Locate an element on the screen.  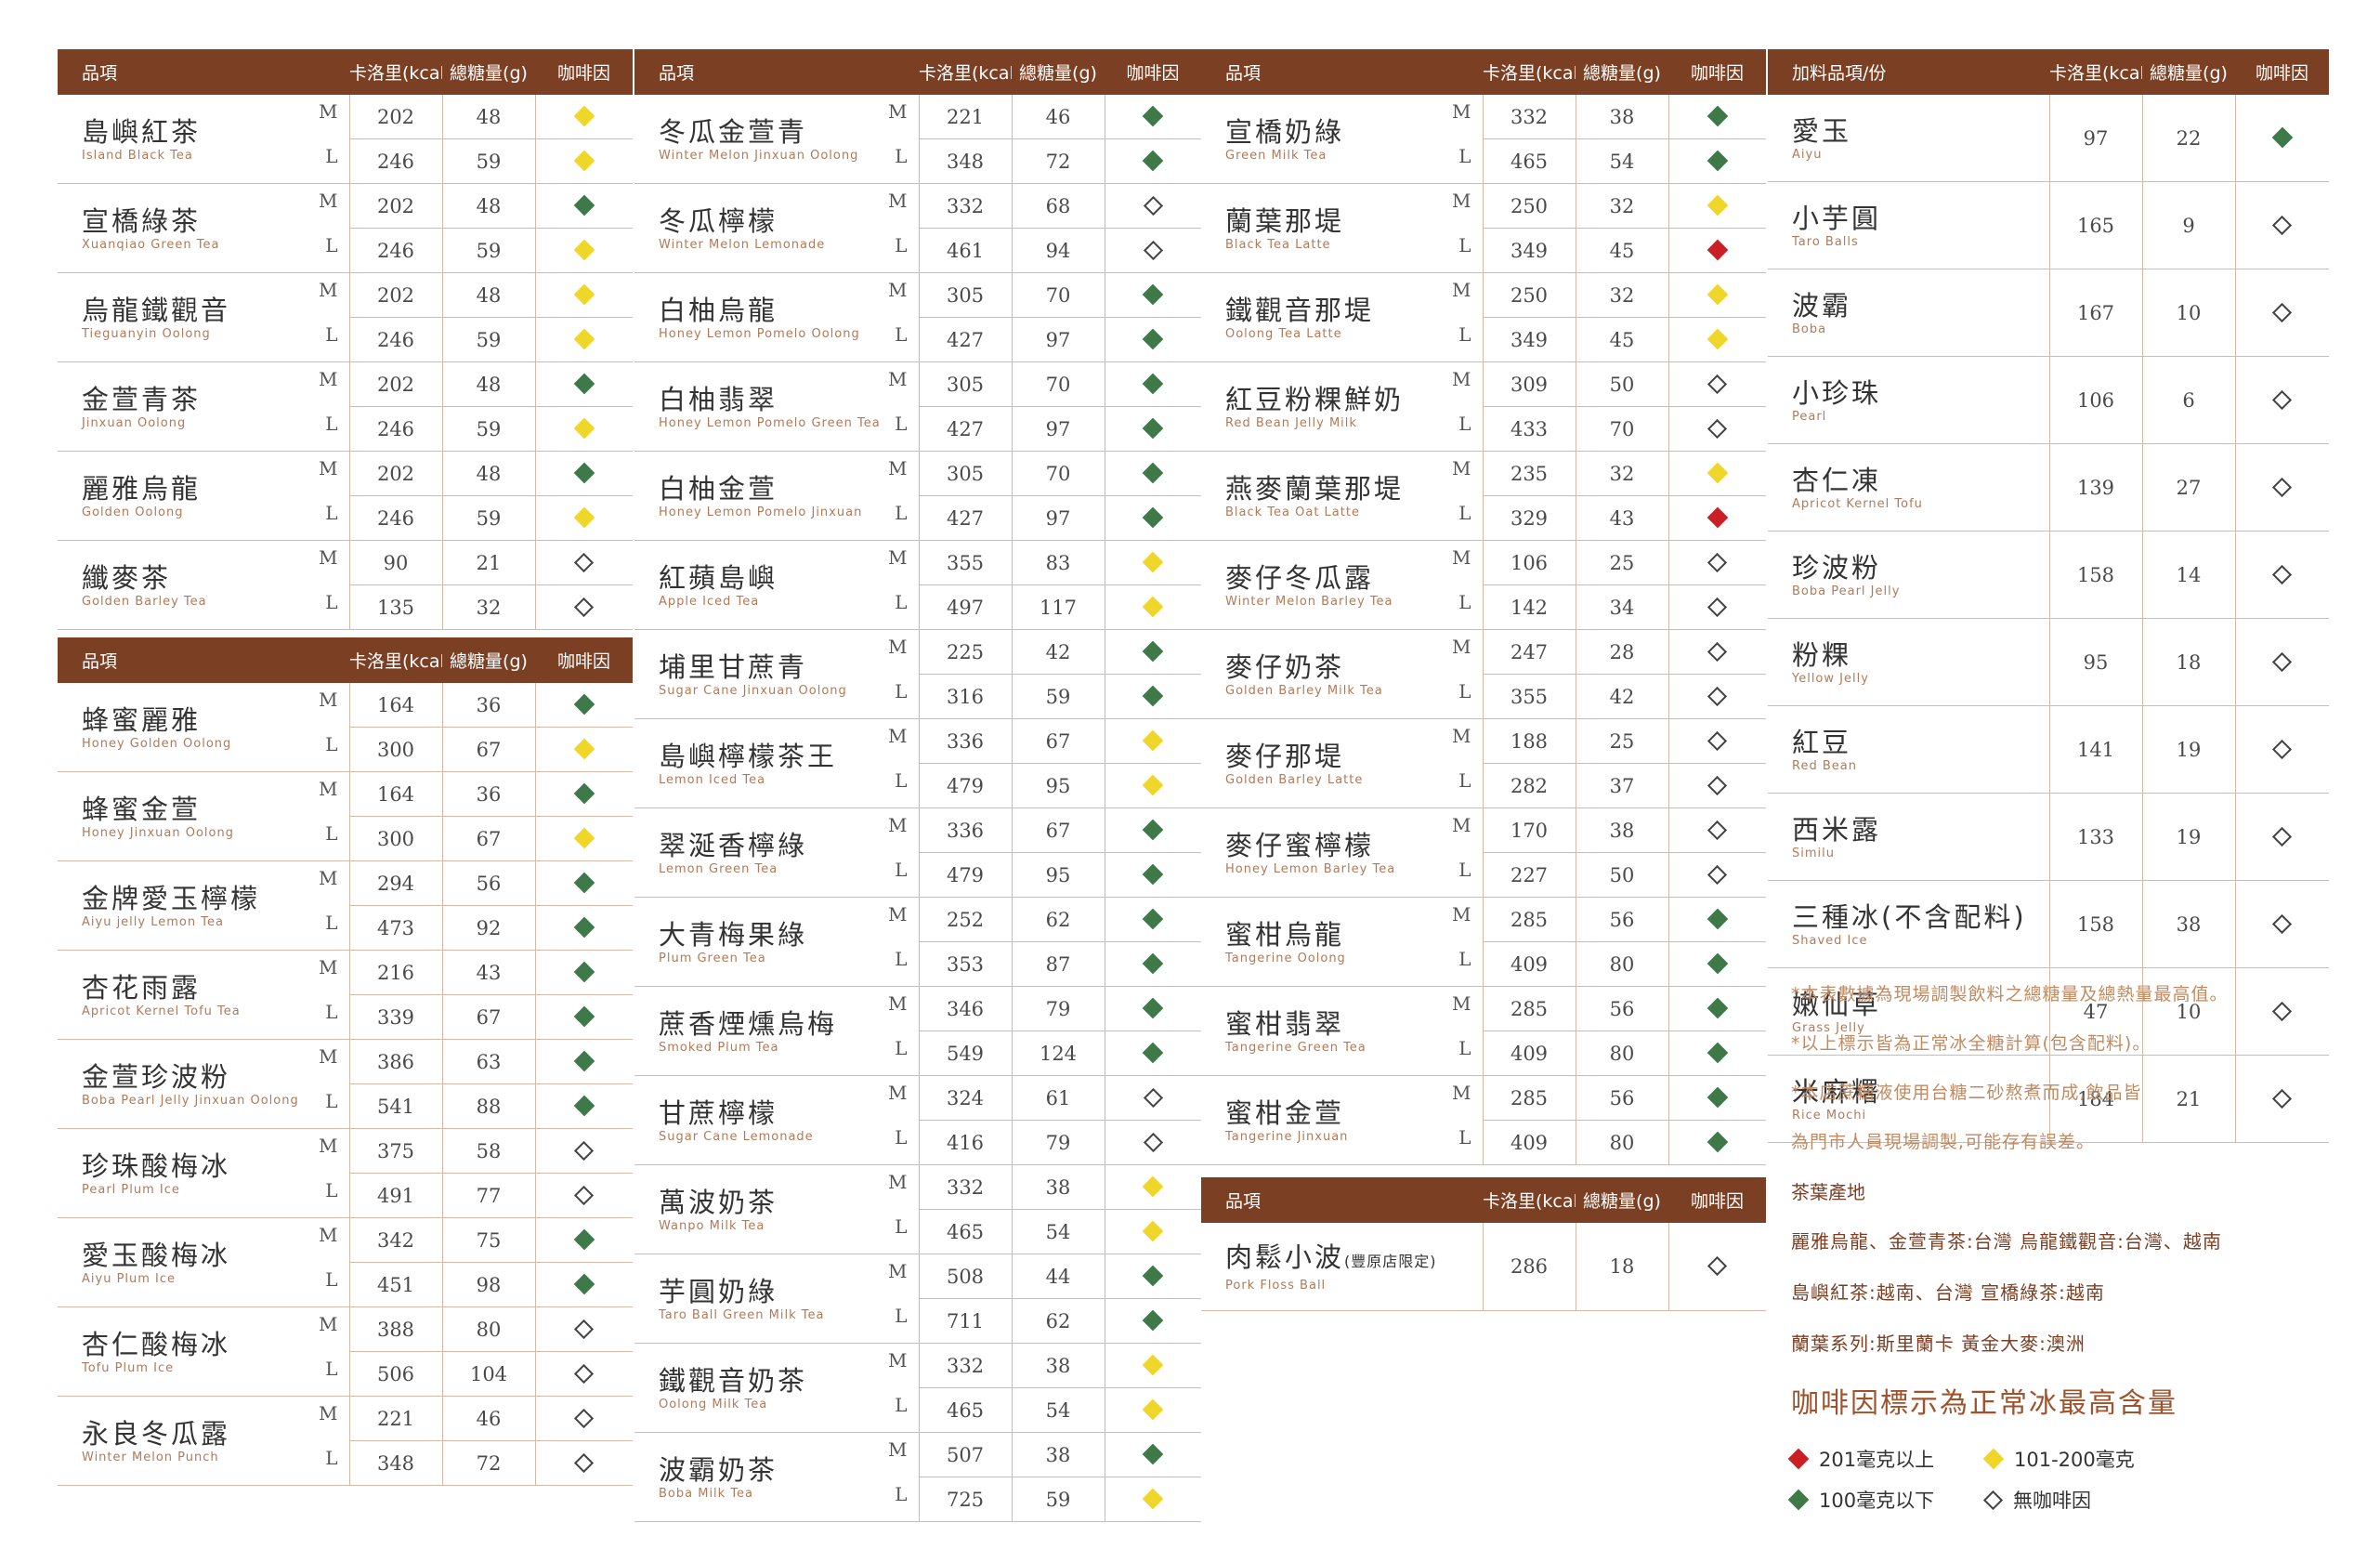
kcal-cell: 332 is located at coordinates (966, 1187).